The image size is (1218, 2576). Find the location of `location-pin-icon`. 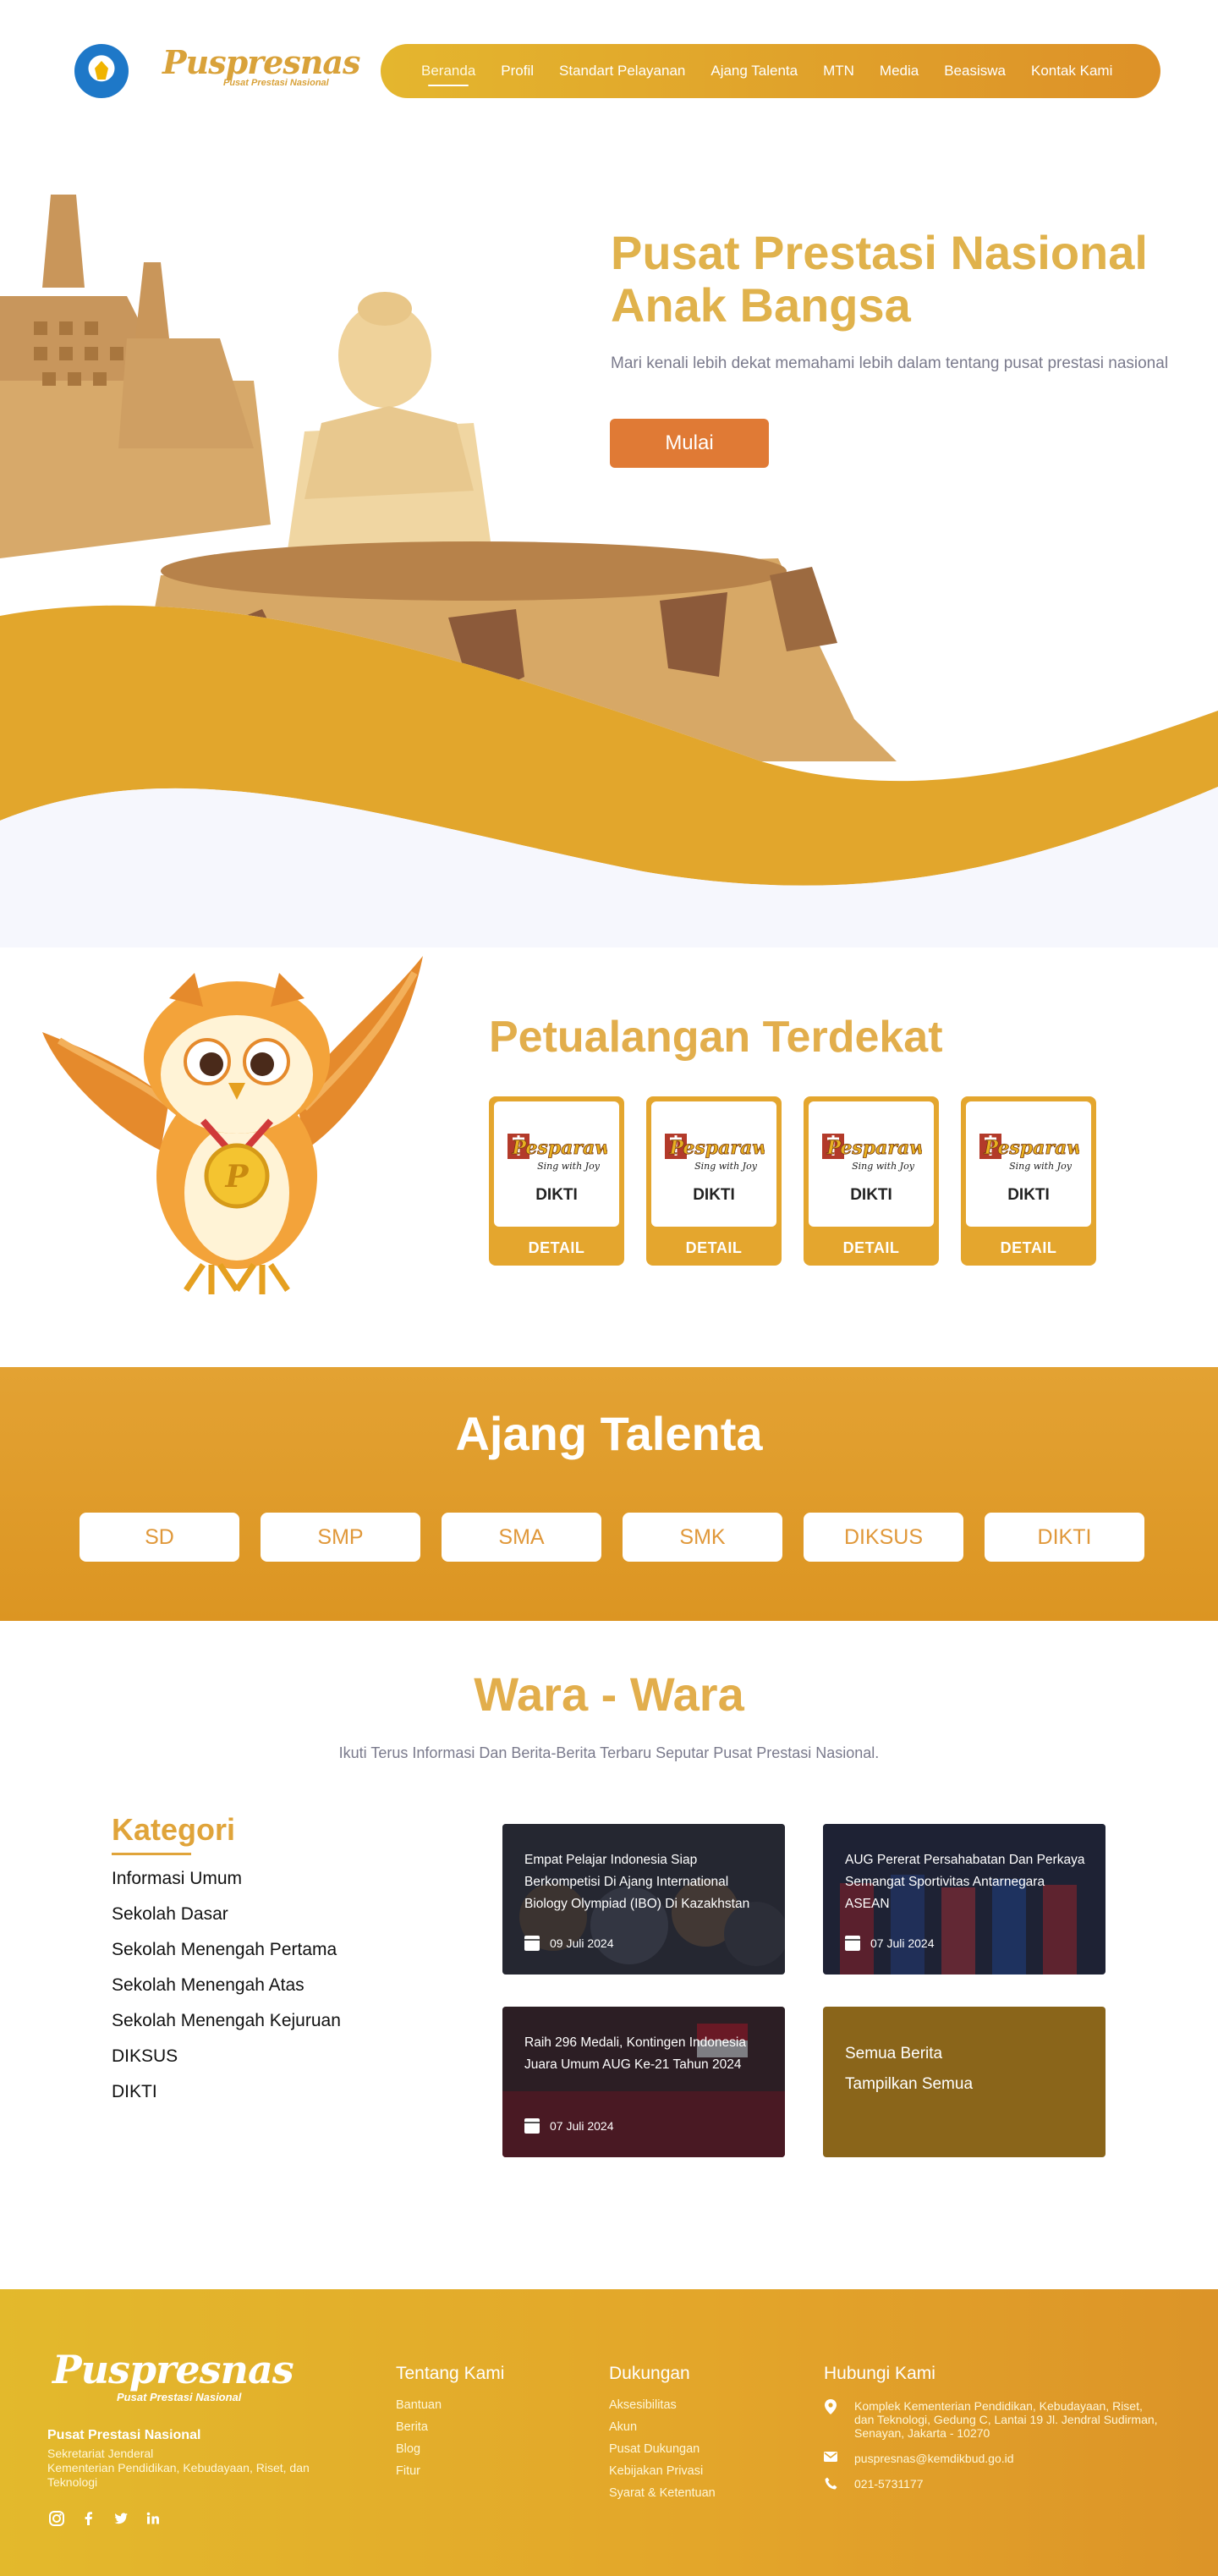

location-pin-icon is located at coordinates (830, 2419).